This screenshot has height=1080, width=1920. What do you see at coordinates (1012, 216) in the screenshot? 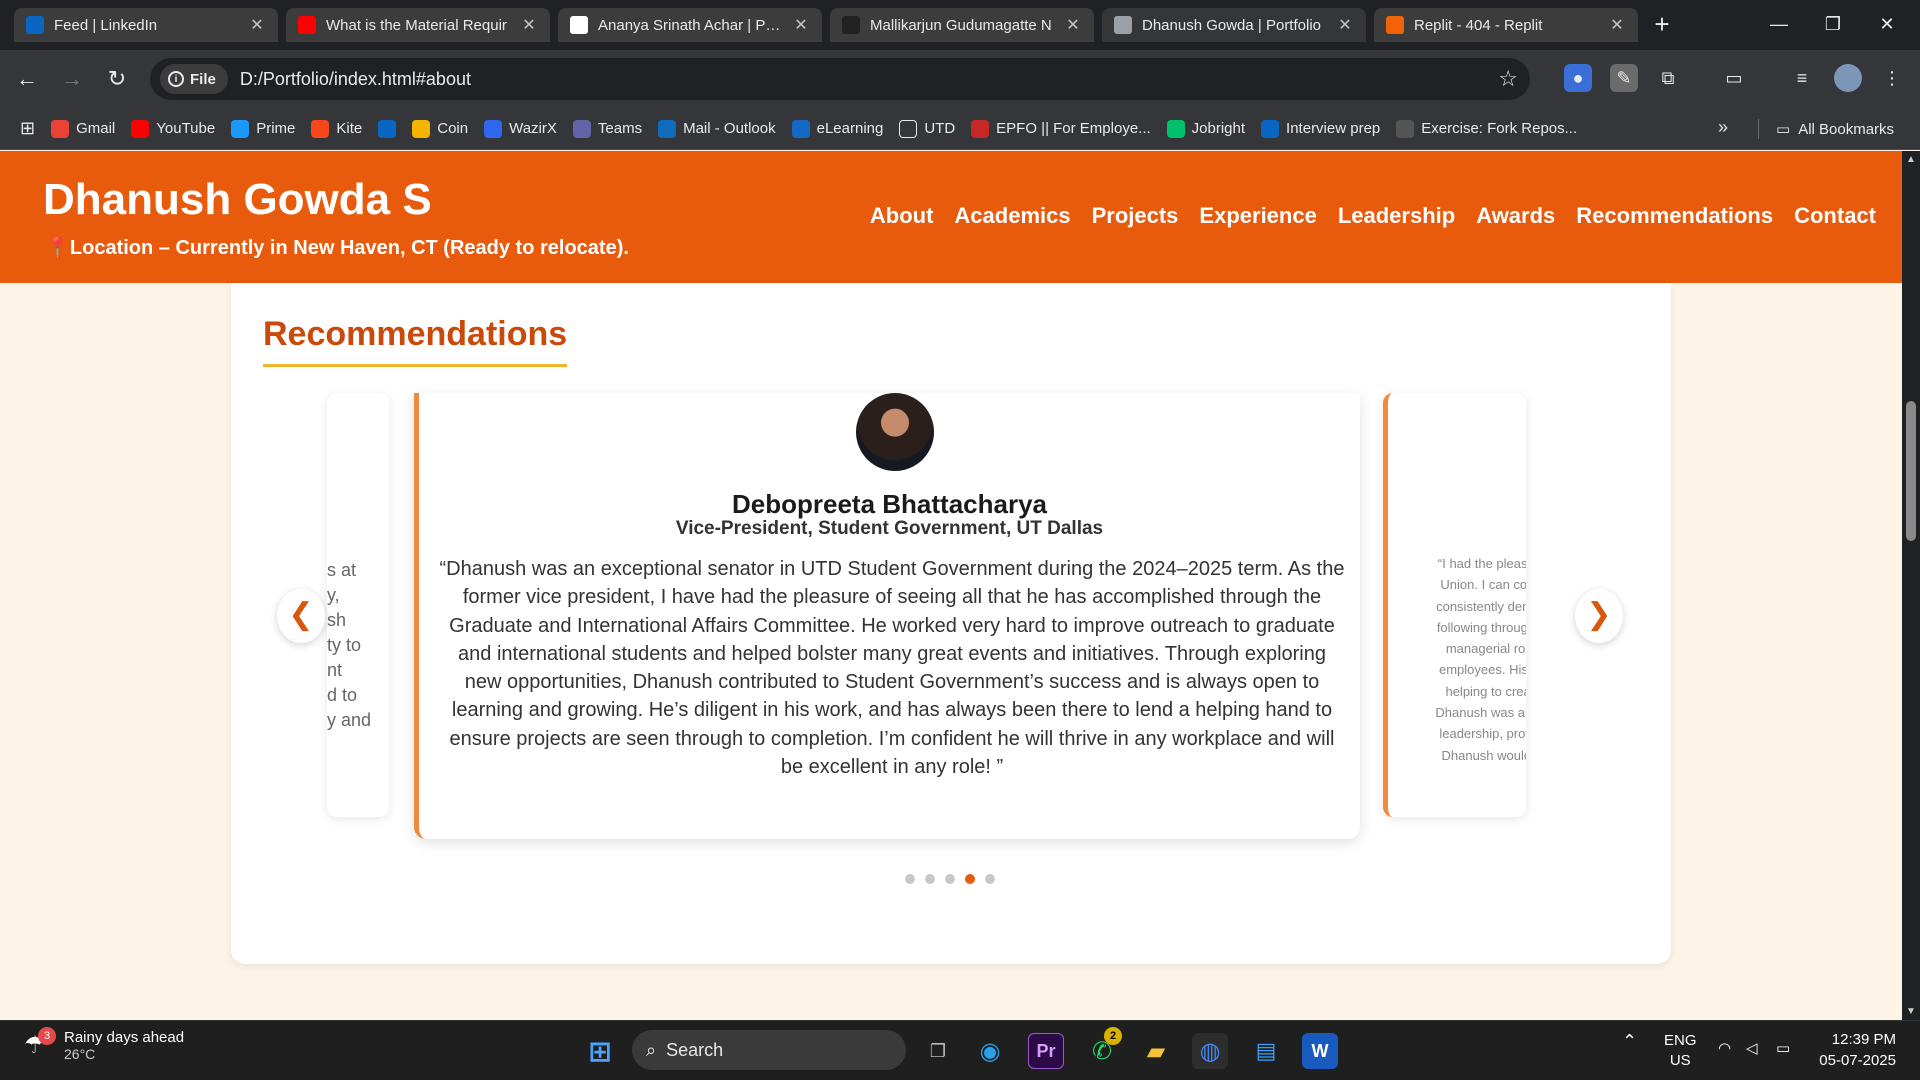
I see `nav-link-academics: Academics` at bounding box center [1012, 216].